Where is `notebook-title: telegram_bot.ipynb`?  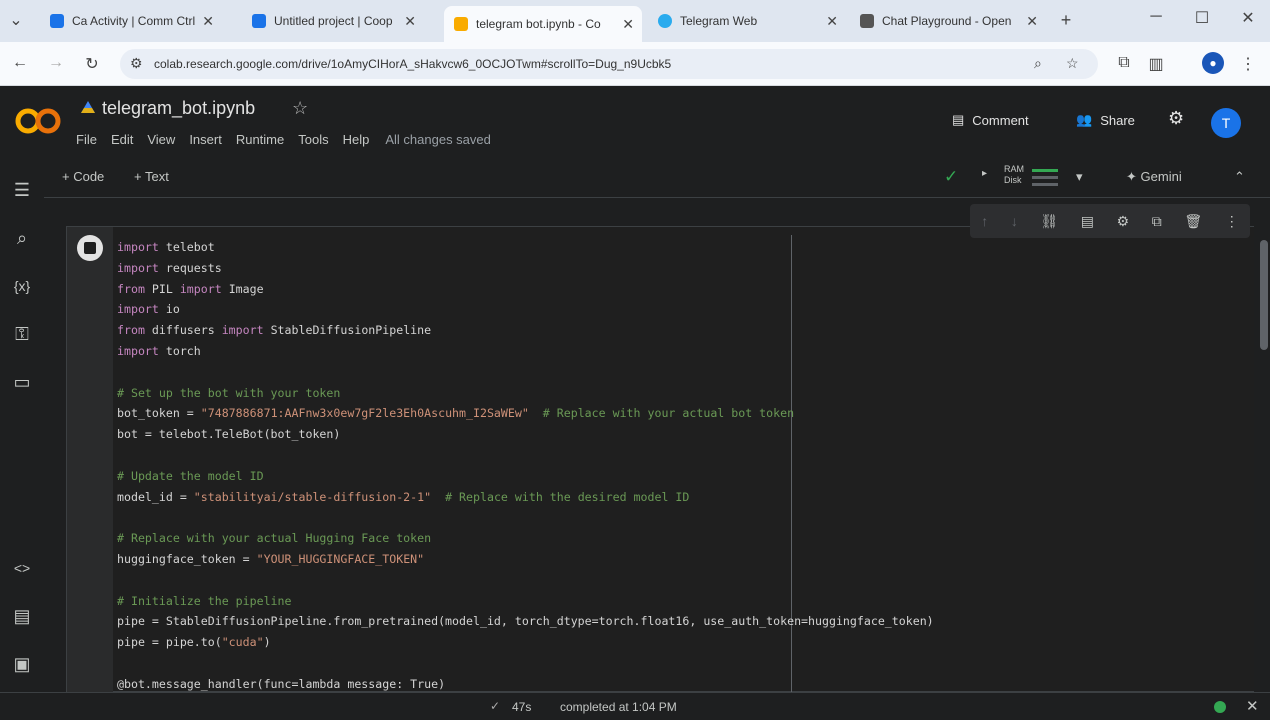
notebook-title: telegram_bot.ipynb is located at coordinates (178, 108).